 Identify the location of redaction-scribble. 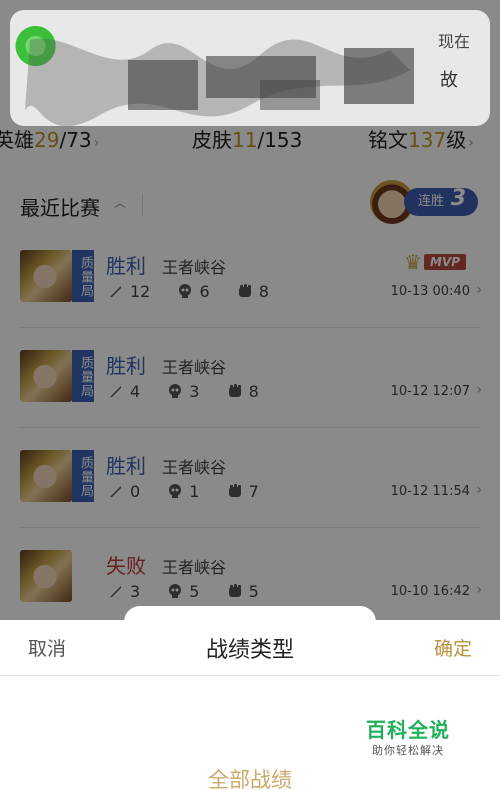
(219, 82).